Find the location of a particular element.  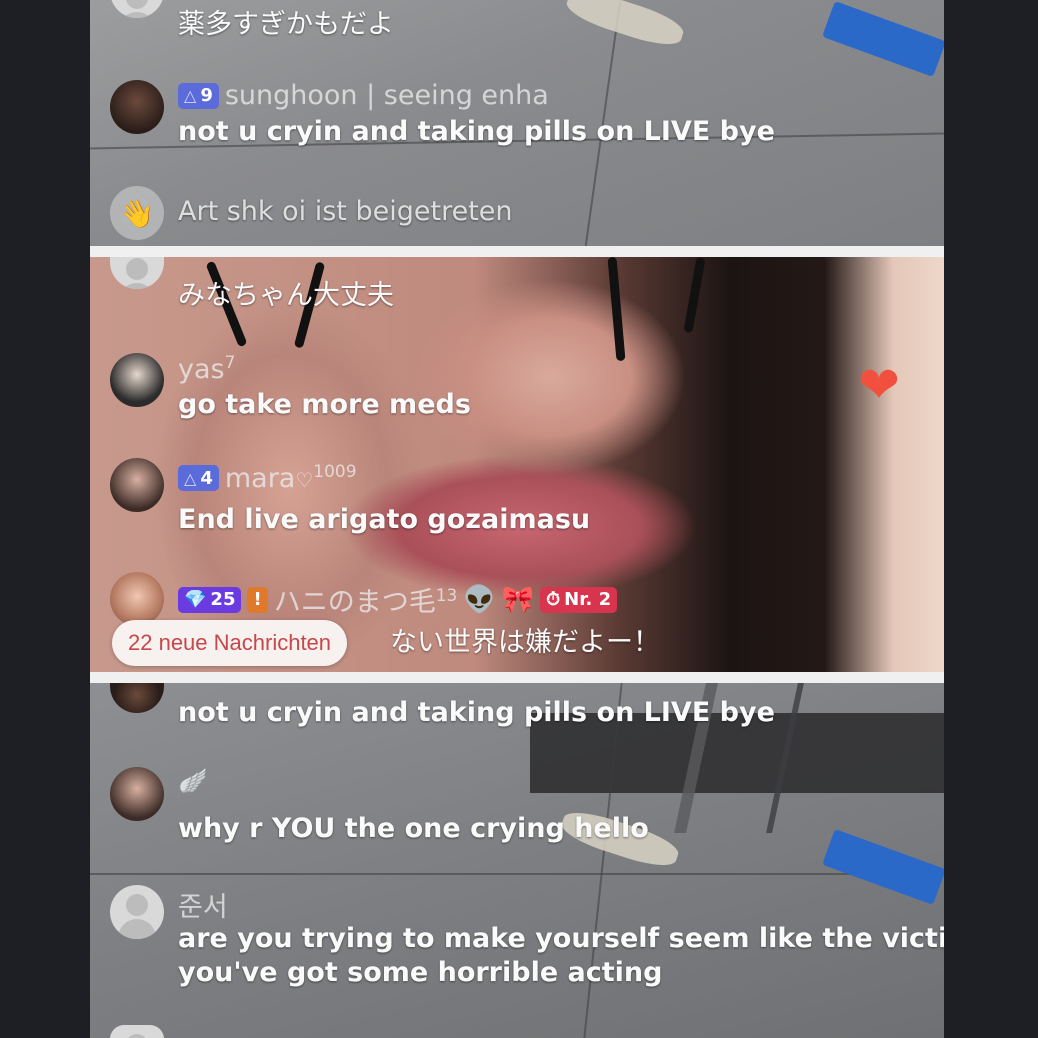

chat-username-line: △ 9 sunghoon | seeing enha is located at coordinates (363, 95).